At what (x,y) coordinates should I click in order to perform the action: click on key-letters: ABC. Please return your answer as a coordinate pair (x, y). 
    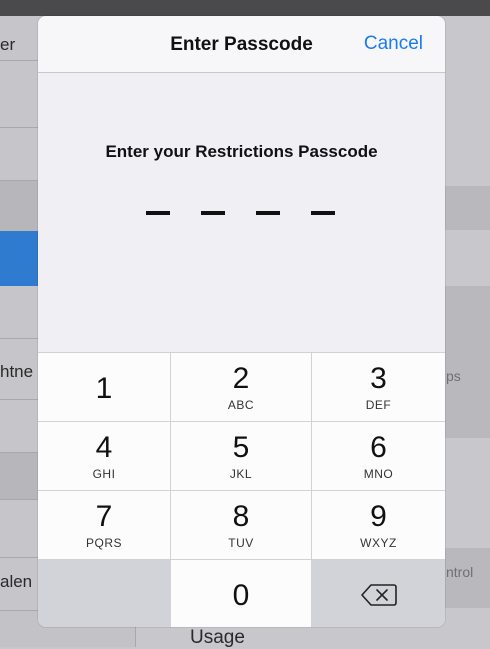
    Looking at the image, I should click on (241, 405).